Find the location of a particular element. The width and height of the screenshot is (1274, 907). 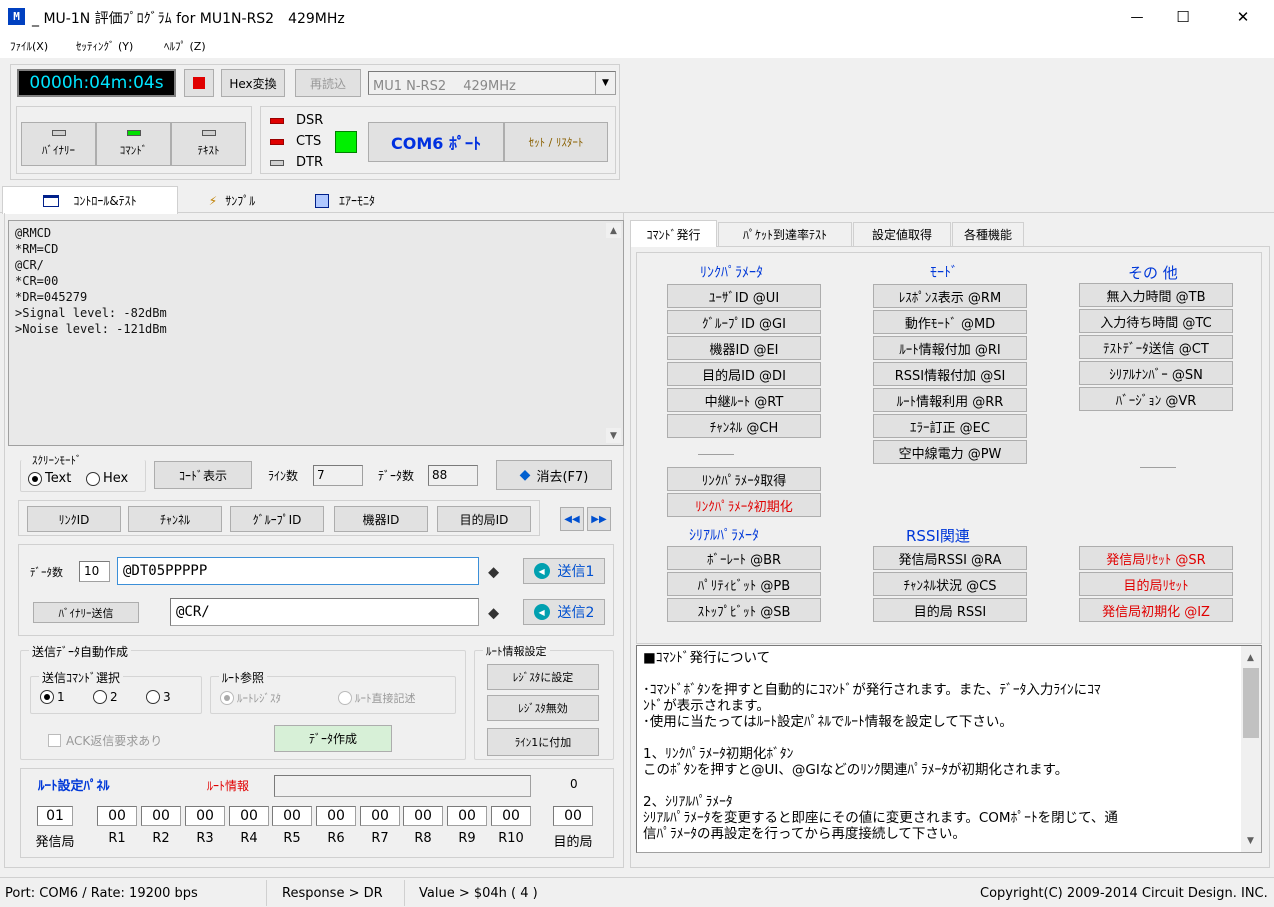

menu-settings: ｾｯﾃｨﾝｸﾞ (Y) is located at coordinates (104, 46).